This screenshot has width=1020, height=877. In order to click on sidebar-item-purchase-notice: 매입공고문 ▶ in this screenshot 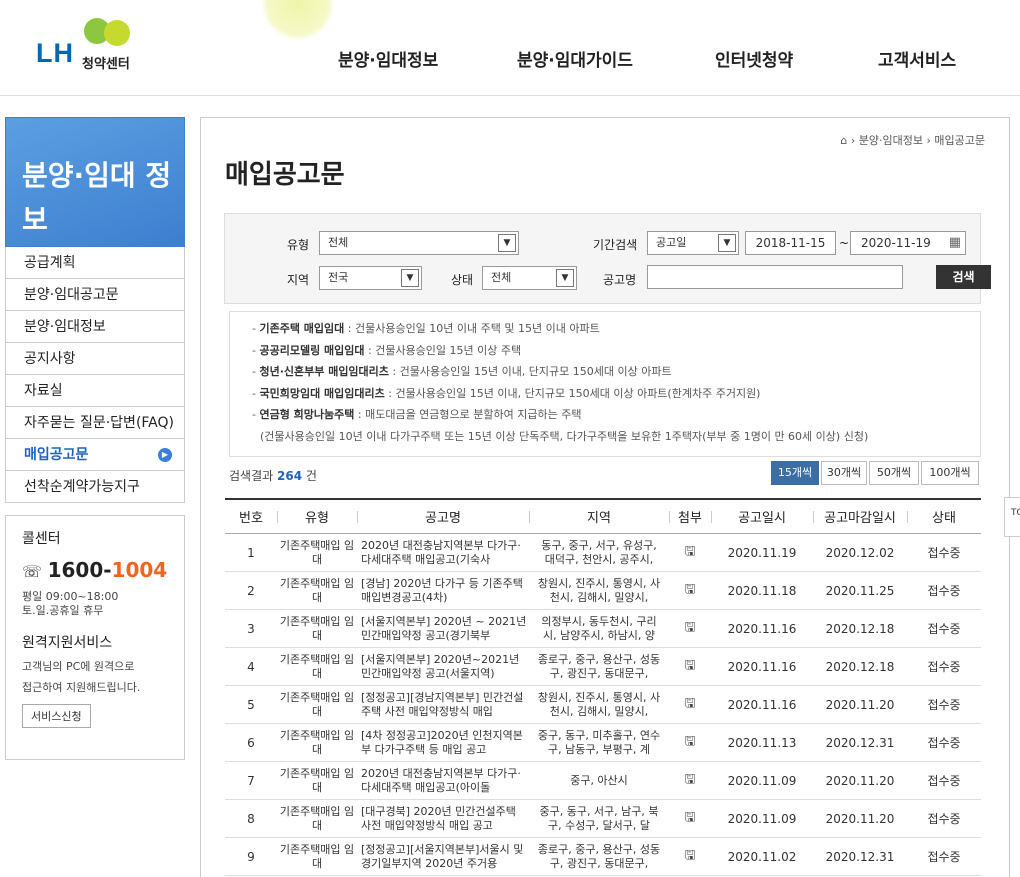, I will do `click(95, 455)`.